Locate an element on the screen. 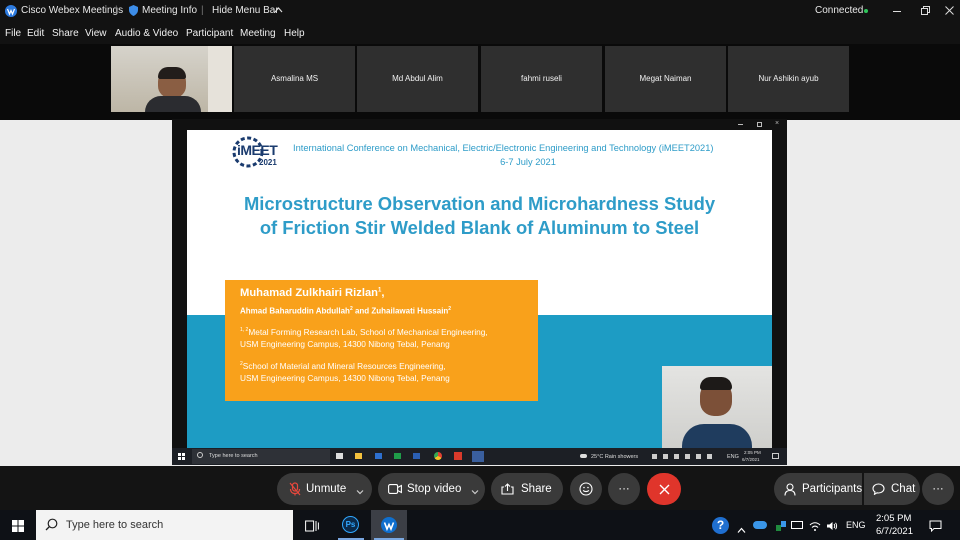 The height and width of the screenshot is (540, 960). participant-tile: fahmi ruseli is located at coordinates (541, 79).